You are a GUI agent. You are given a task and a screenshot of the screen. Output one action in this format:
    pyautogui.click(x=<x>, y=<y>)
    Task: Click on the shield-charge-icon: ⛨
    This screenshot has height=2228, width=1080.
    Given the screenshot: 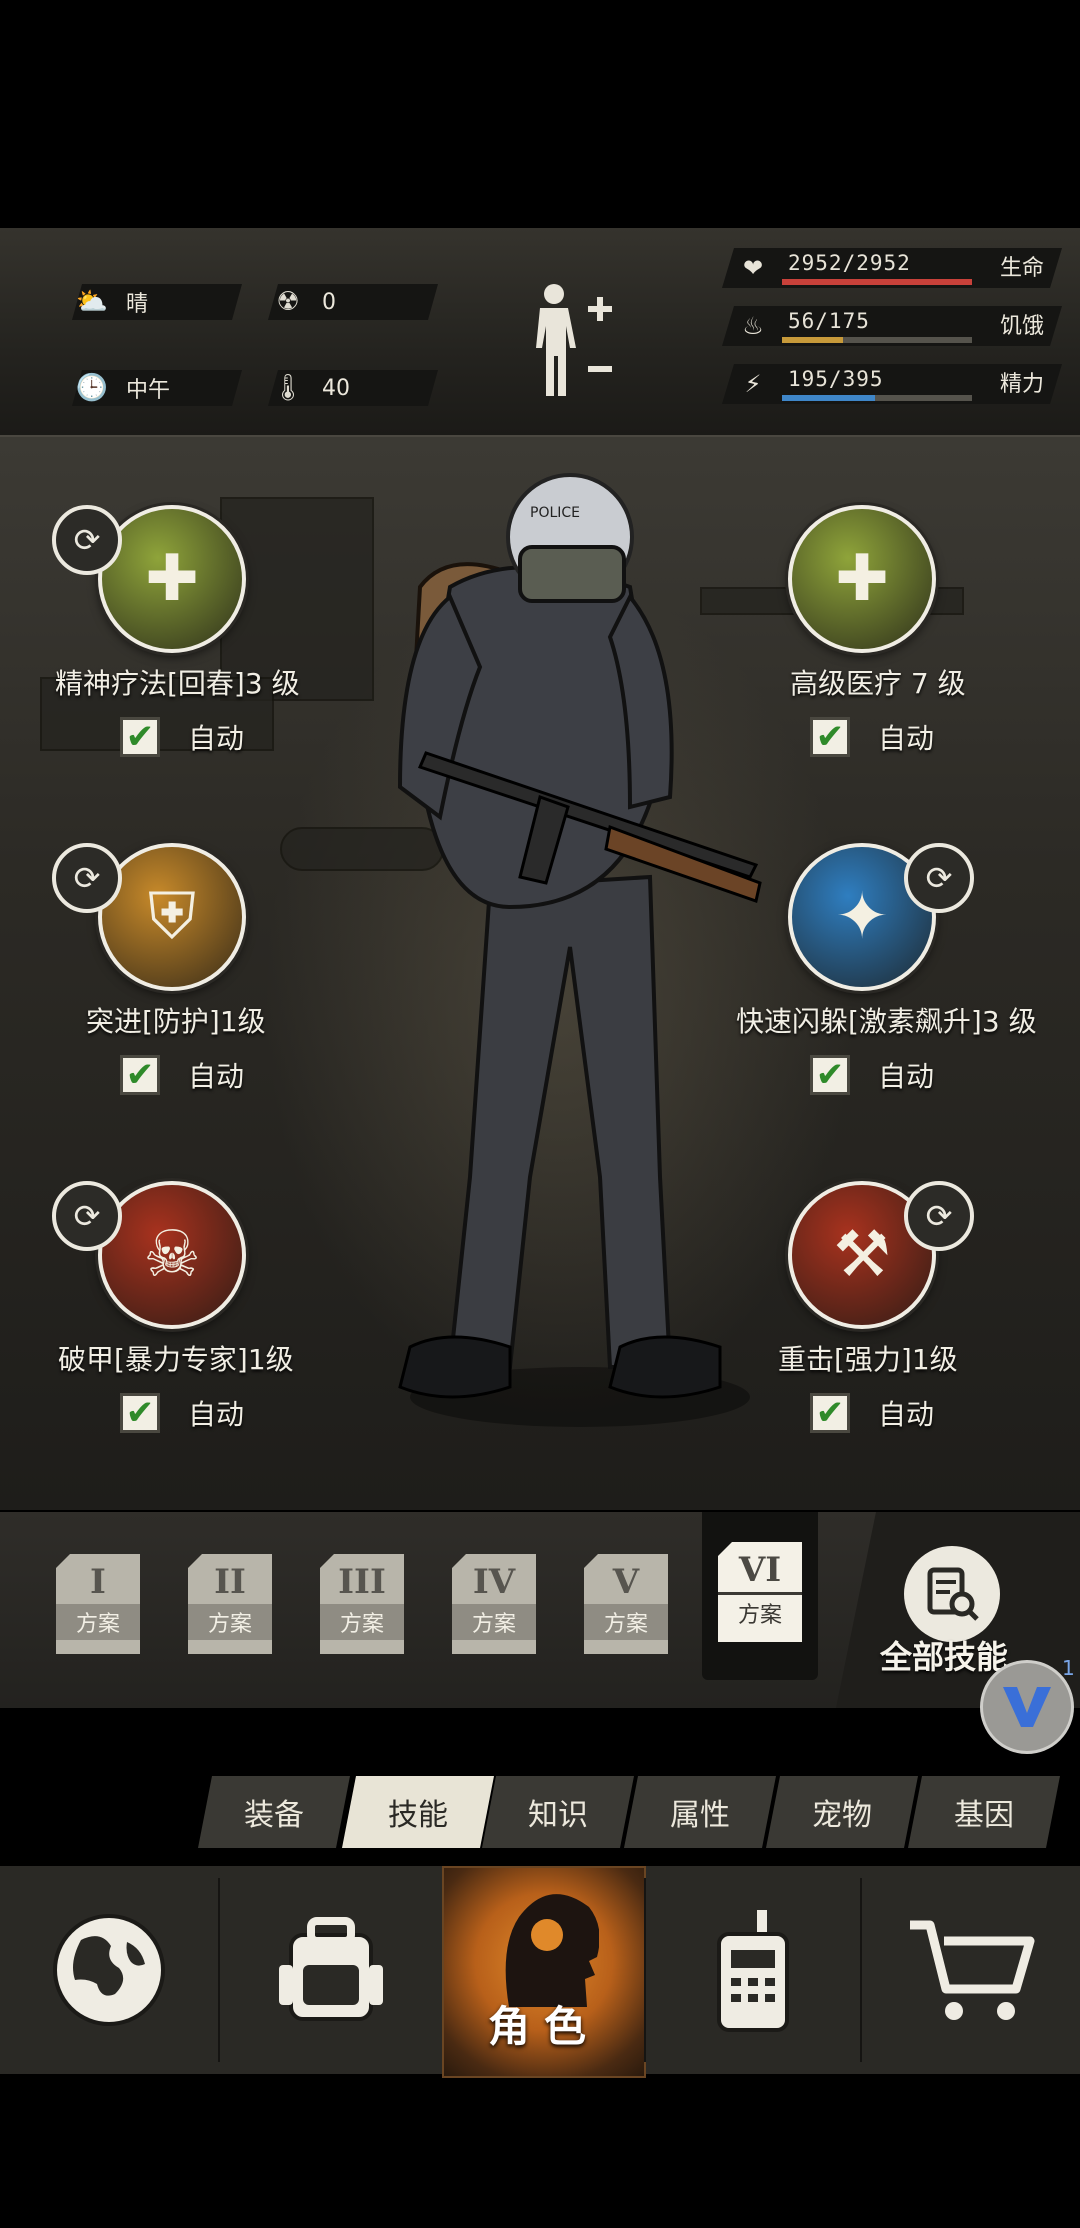 What is the action you would take?
    pyautogui.click(x=172, y=917)
    